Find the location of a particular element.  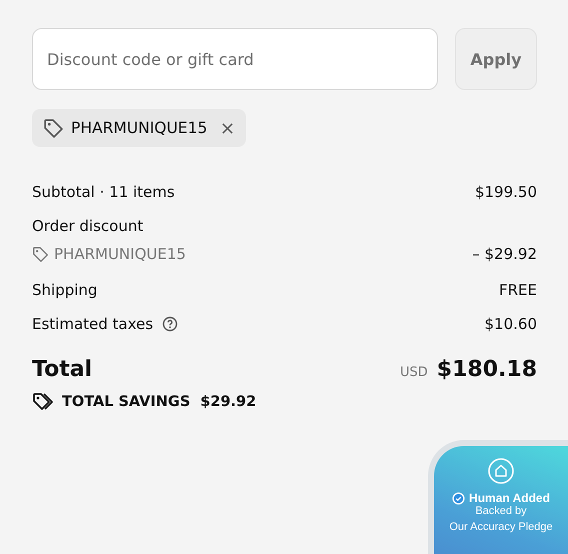

summary-label: Subtotal · 11 items is located at coordinates (103, 192).